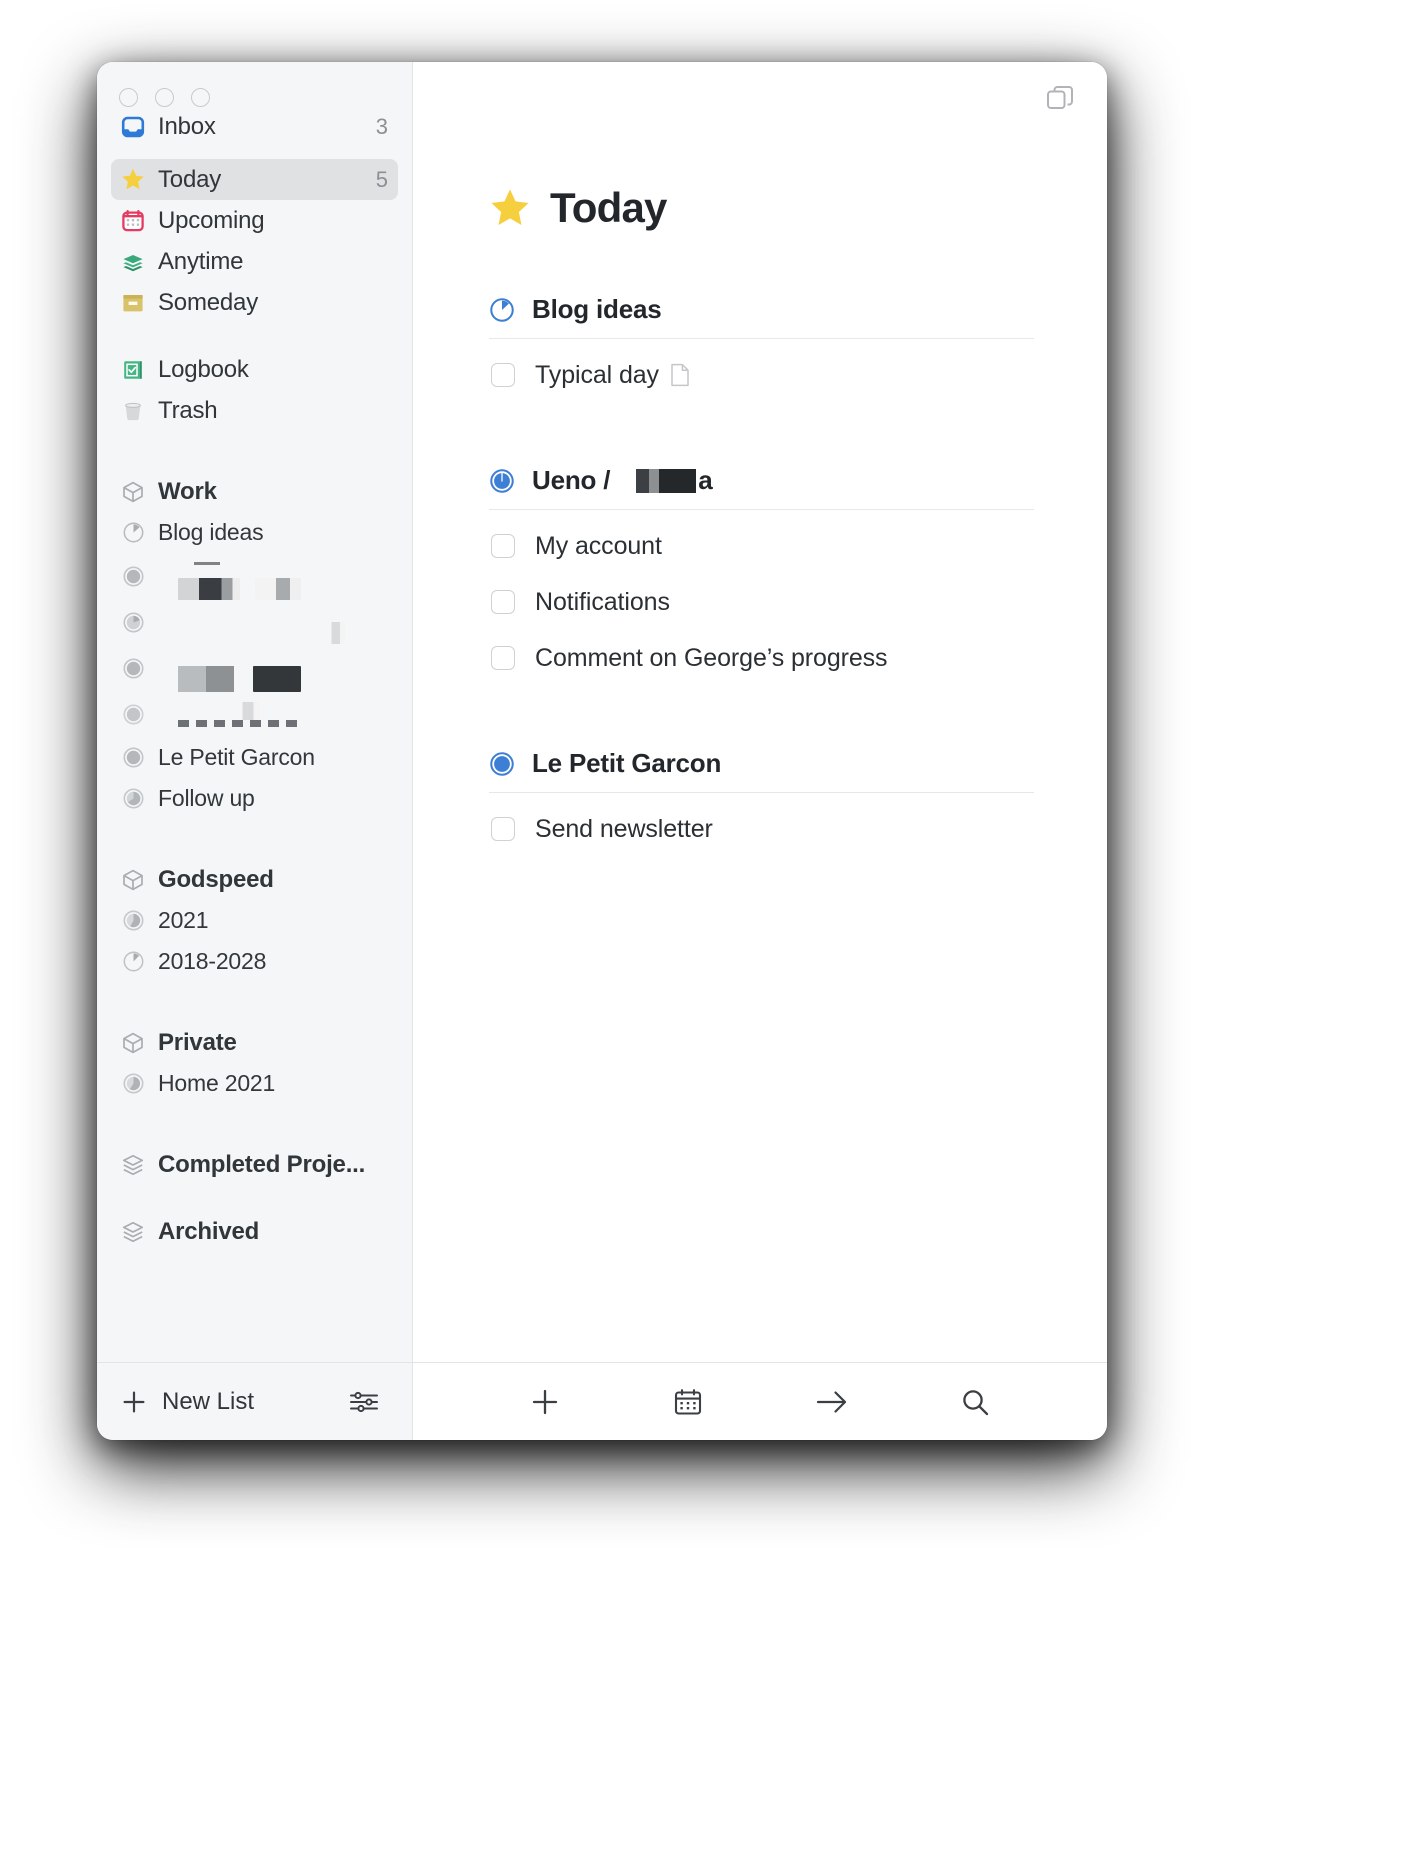 This screenshot has height=1866, width=1404. Describe the element at coordinates (236, 757) in the screenshot. I see `sidebar-project-label: Le Petit Garcon` at that location.